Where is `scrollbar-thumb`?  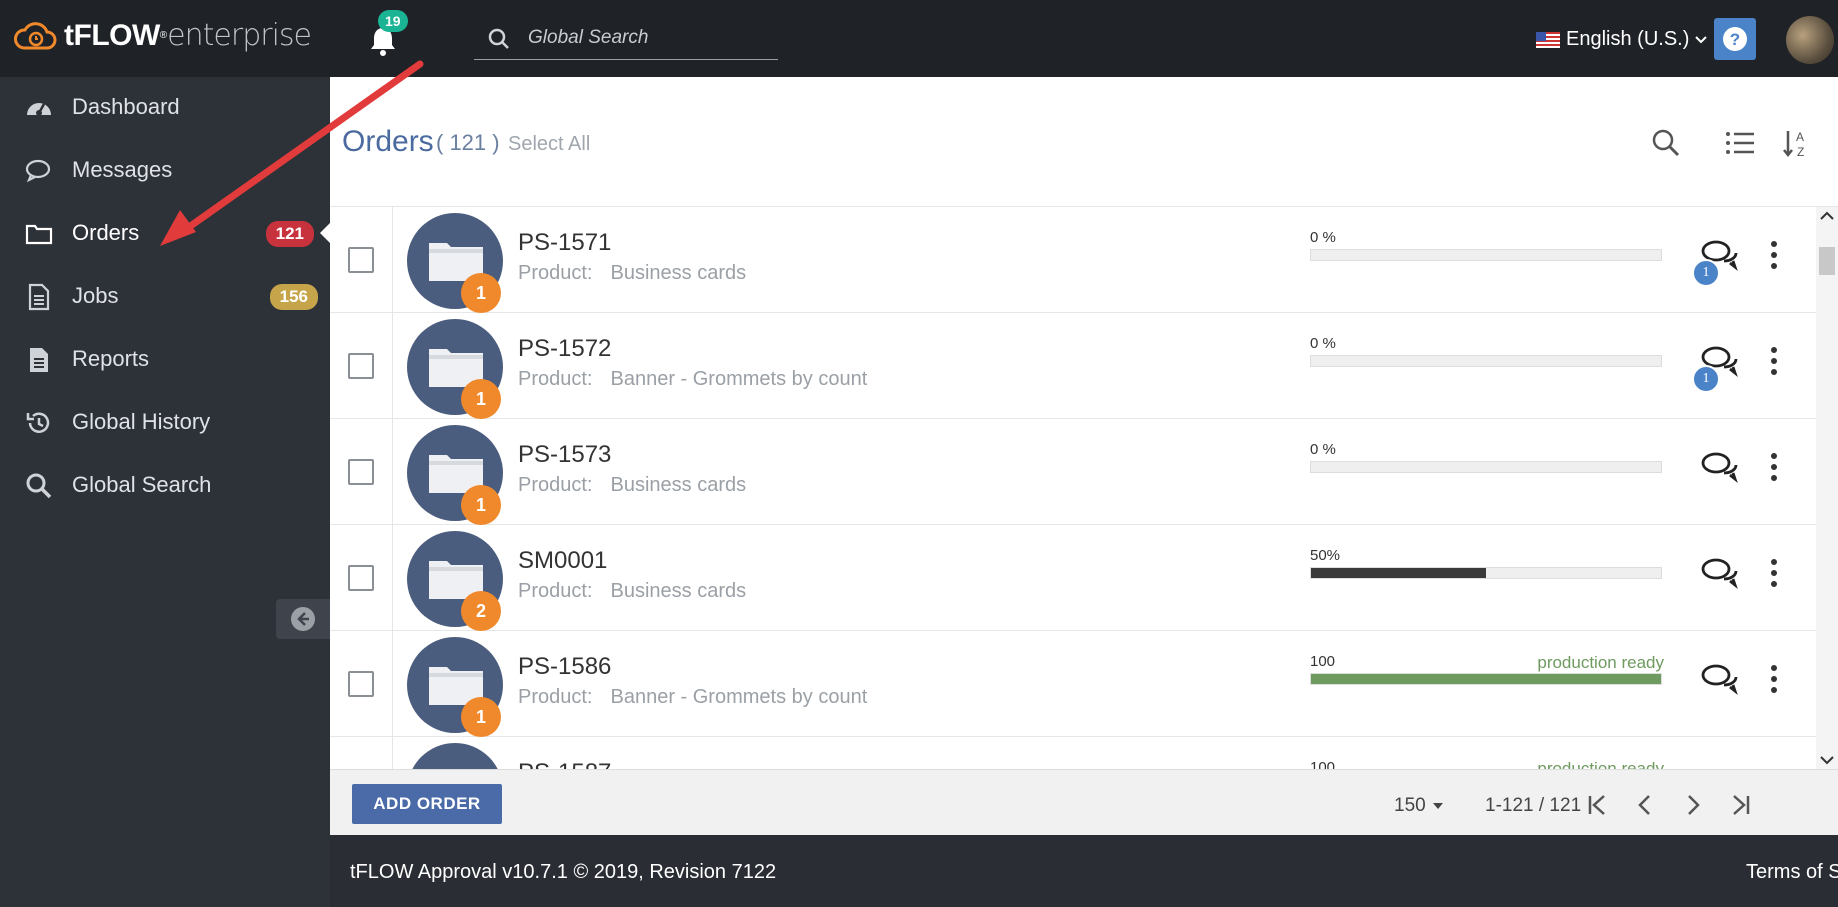
scrollbar-thumb is located at coordinates (1827, 261).